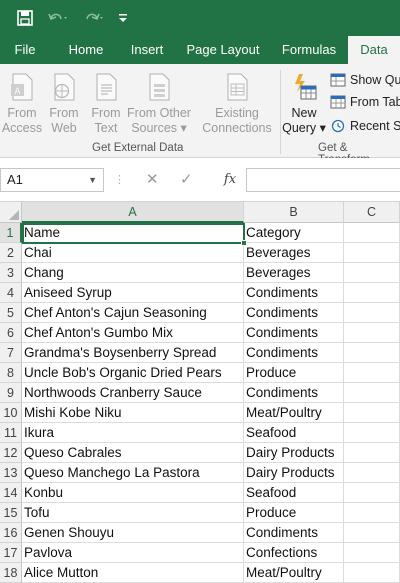 The width and height of the screenshot is (400, 583). Describe the element at coordinates (133, 333) in the screenshot. I see `cell-name: Chef Anton's Gumbo Mix` at that location.